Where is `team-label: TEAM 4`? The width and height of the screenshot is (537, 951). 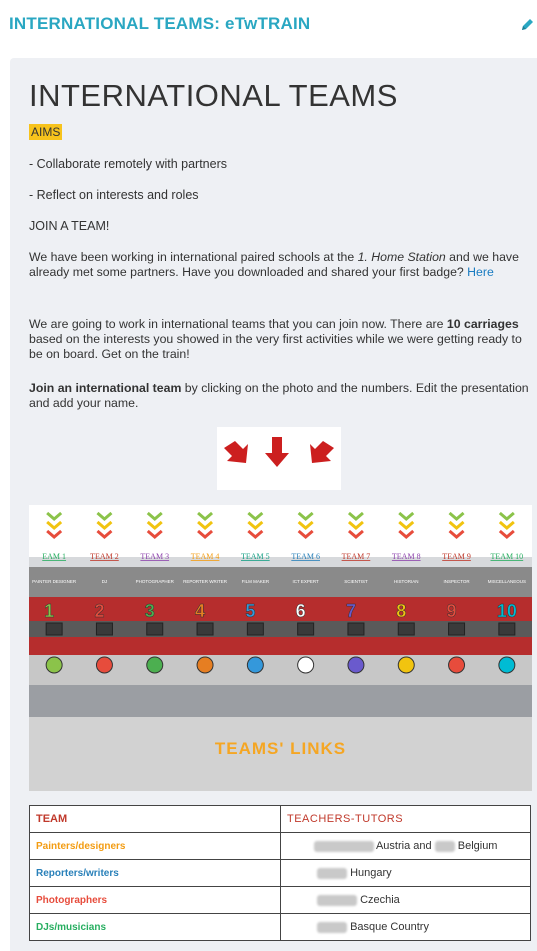
team-label: TEAM 4 is located at coordinates (205, 556).